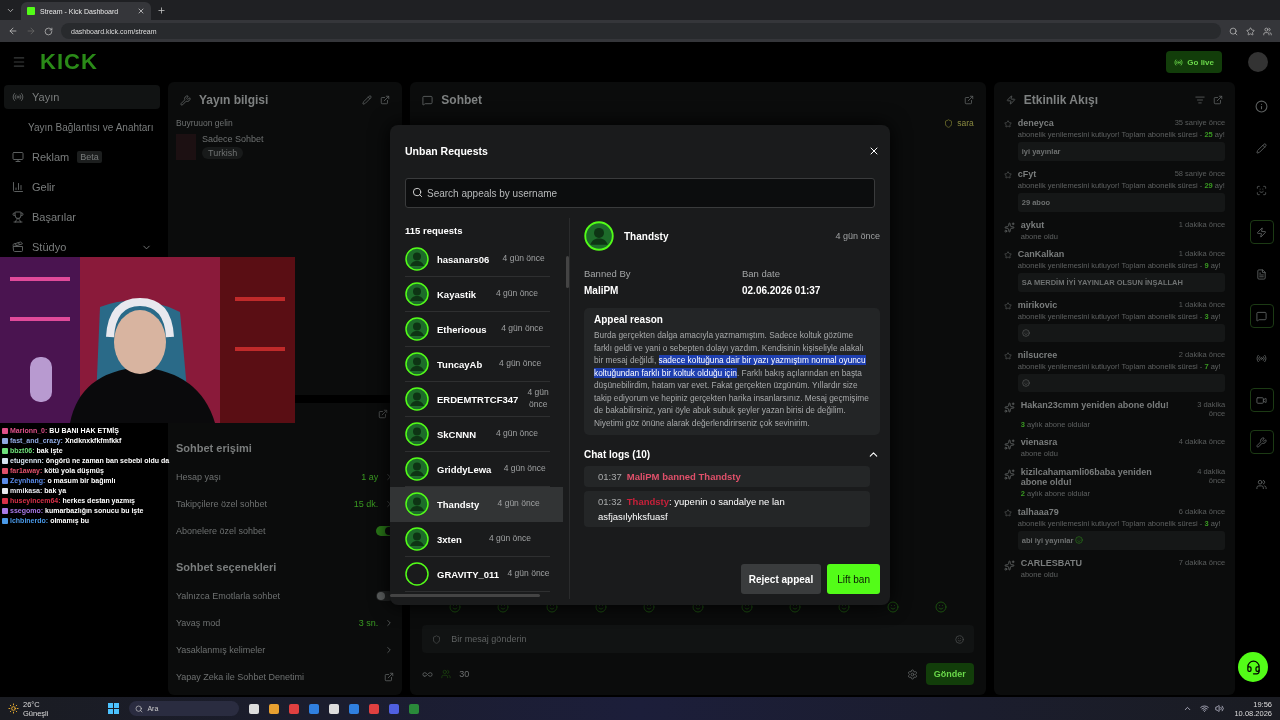 This screenshot has height=720, width=1280. What do you see at coordinates (1094, 405) in the screenshot?
I see `username: Hakan23cmm yeniden abone oldu!` at bounding box center [1094, 405].